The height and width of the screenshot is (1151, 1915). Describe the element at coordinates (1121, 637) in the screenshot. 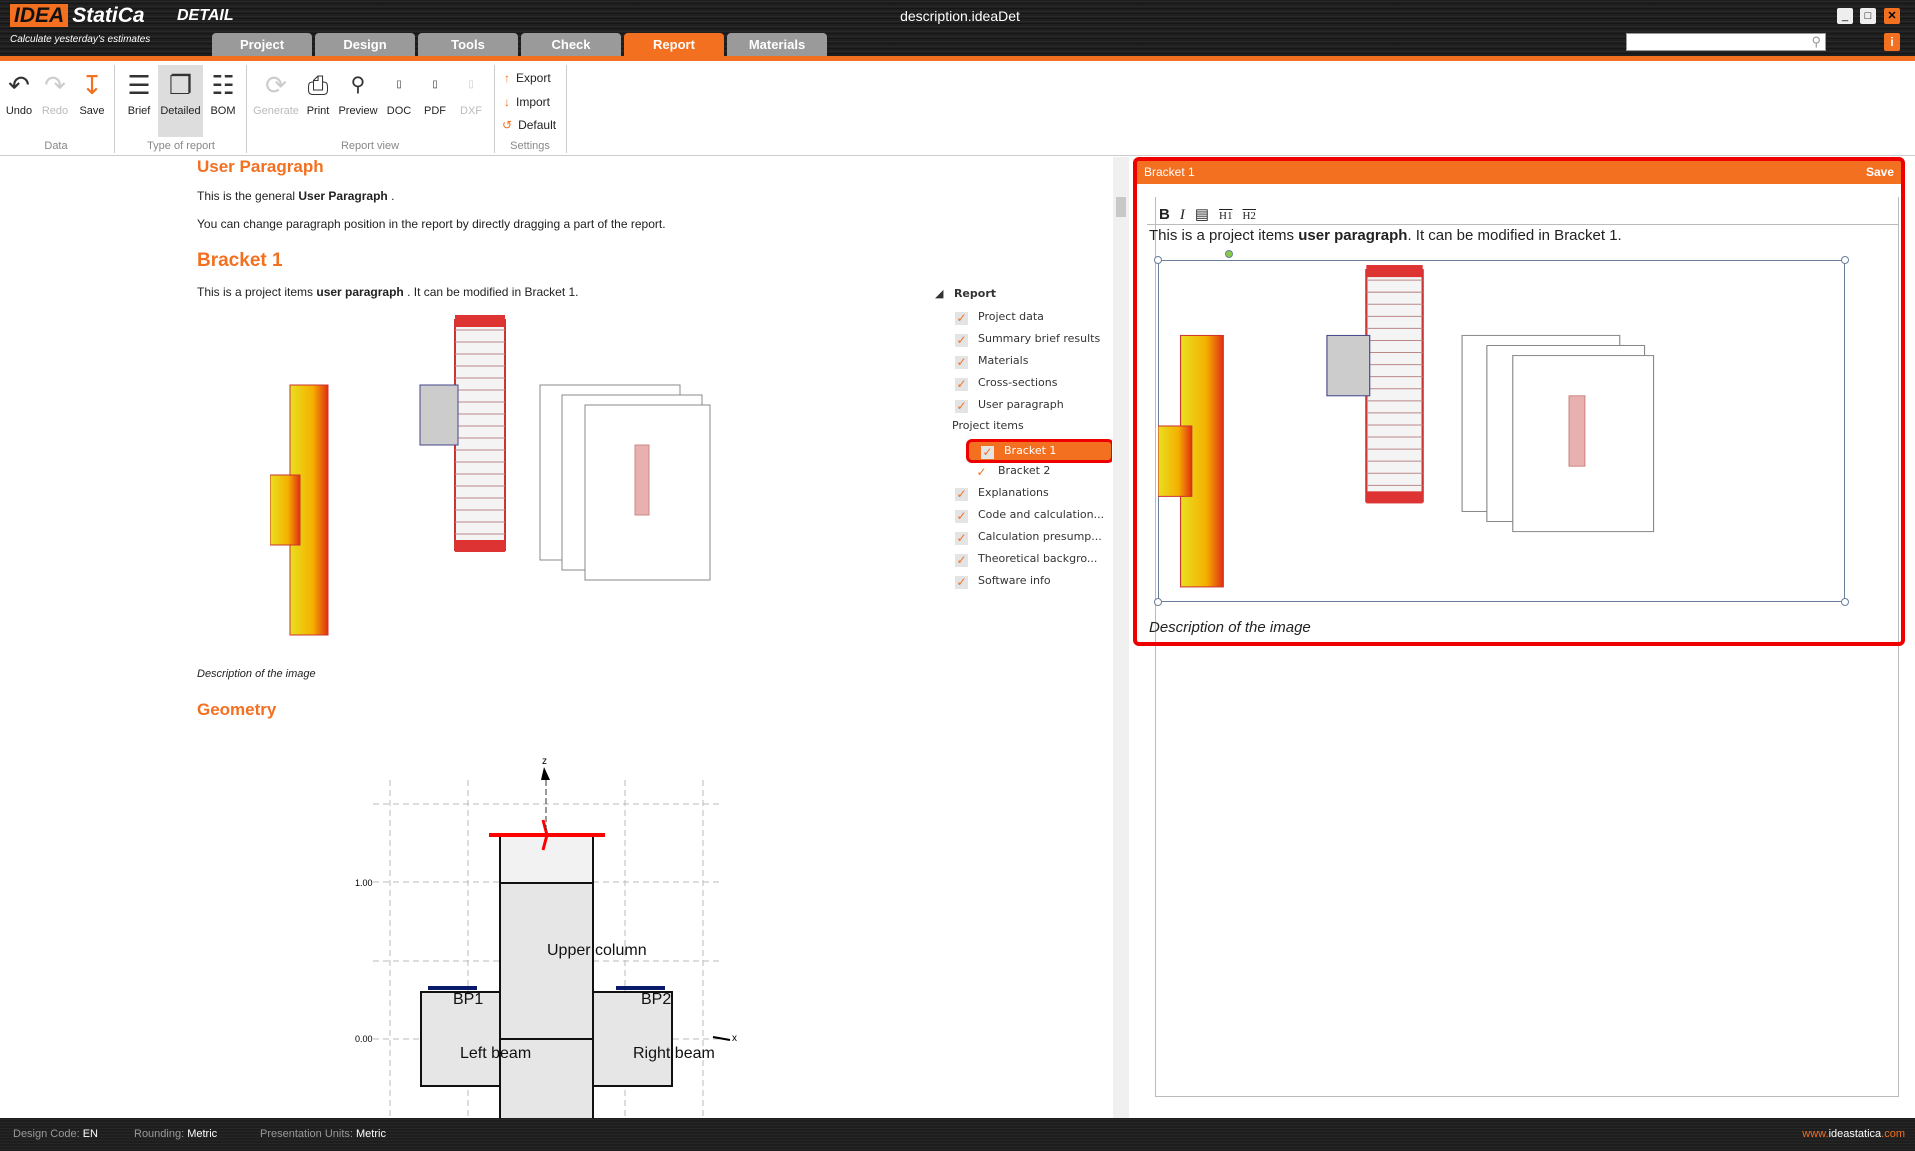

I see `report-scrollbar` at that location.